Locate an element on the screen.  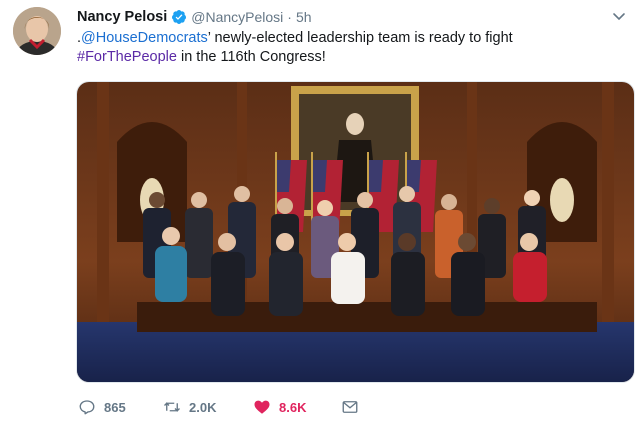
tweet-actions: 865 2.0K 8.6K is located at coordinates (219, 407).